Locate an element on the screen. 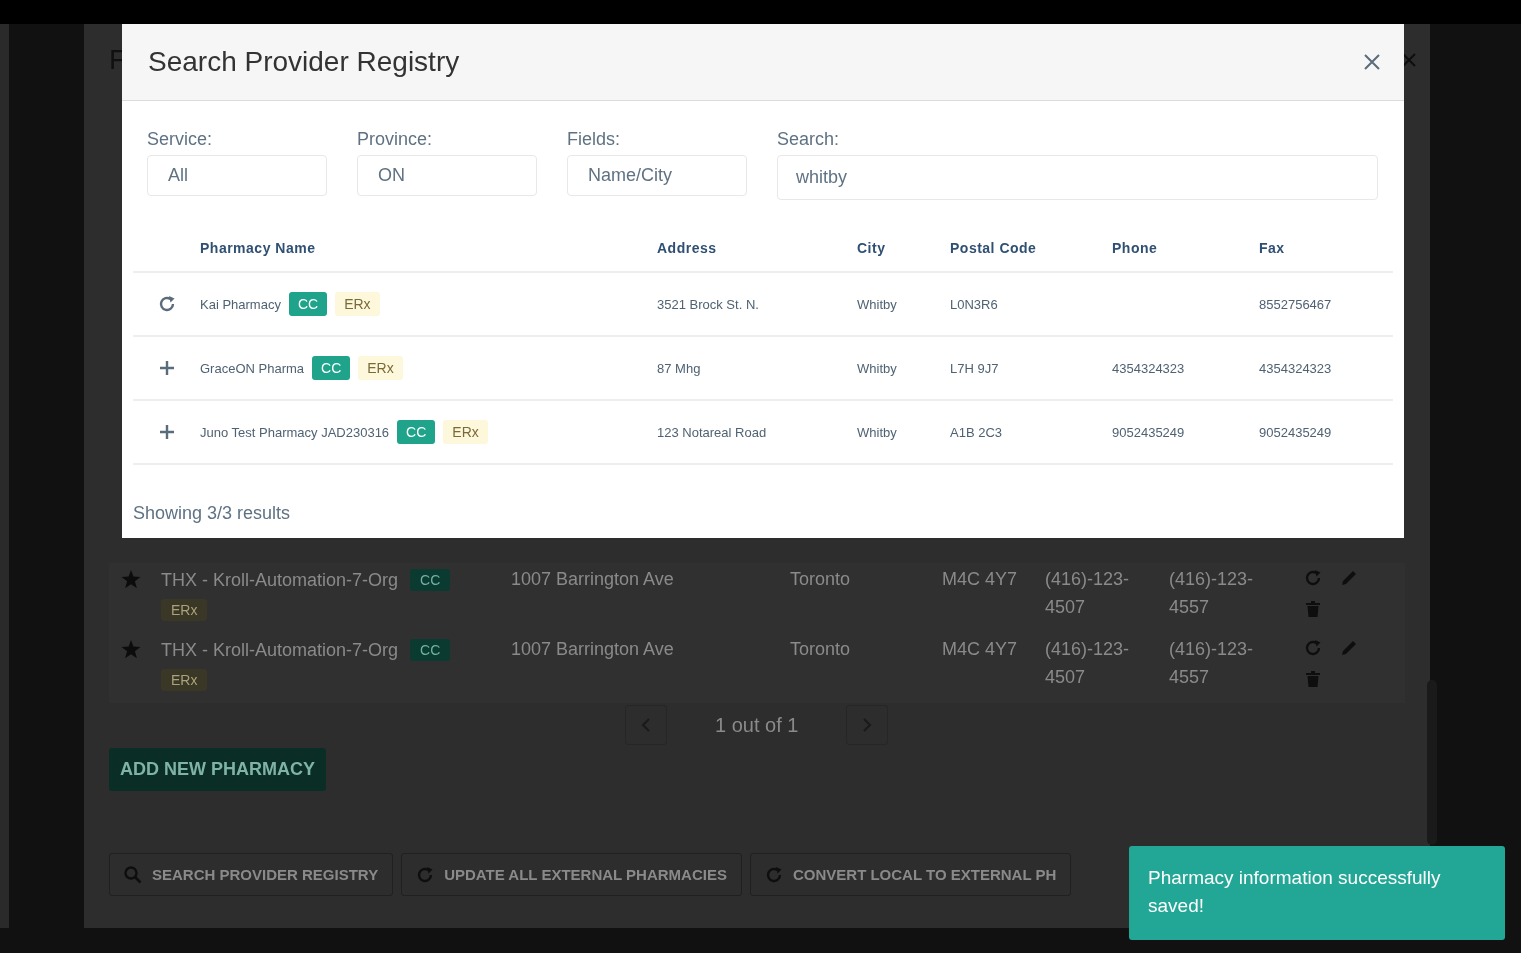 This screenshot has height=953, width=1521. fax-cell: 8552756467 is located at coordinates (1295, 304).